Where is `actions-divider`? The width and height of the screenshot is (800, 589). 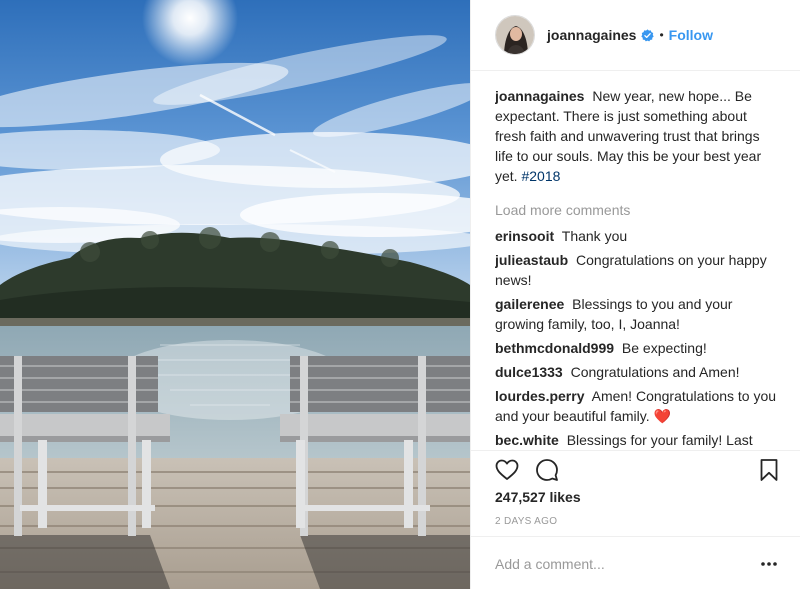 actions-divider is located at coordinates (635, 450).